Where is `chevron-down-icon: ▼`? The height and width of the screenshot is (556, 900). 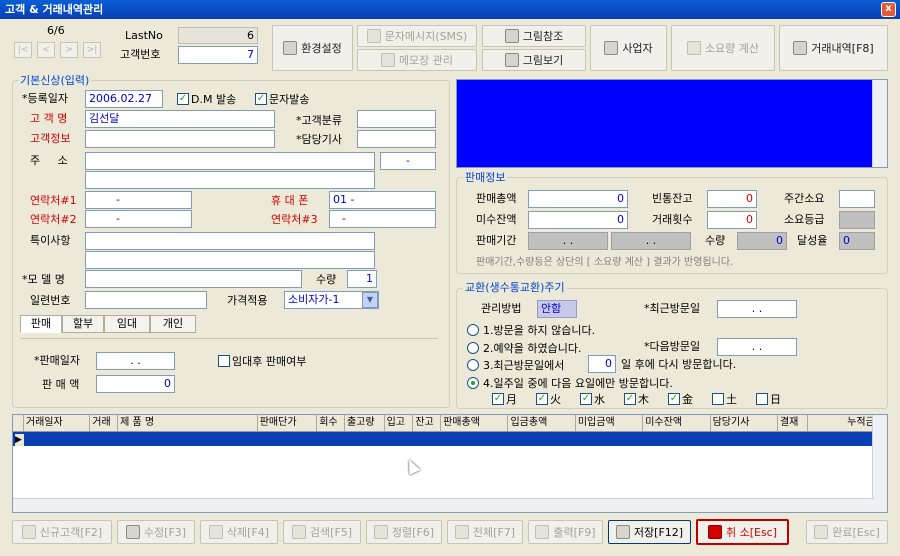 chevron-down-icon: ▼ is located at coordinates (370, 300).